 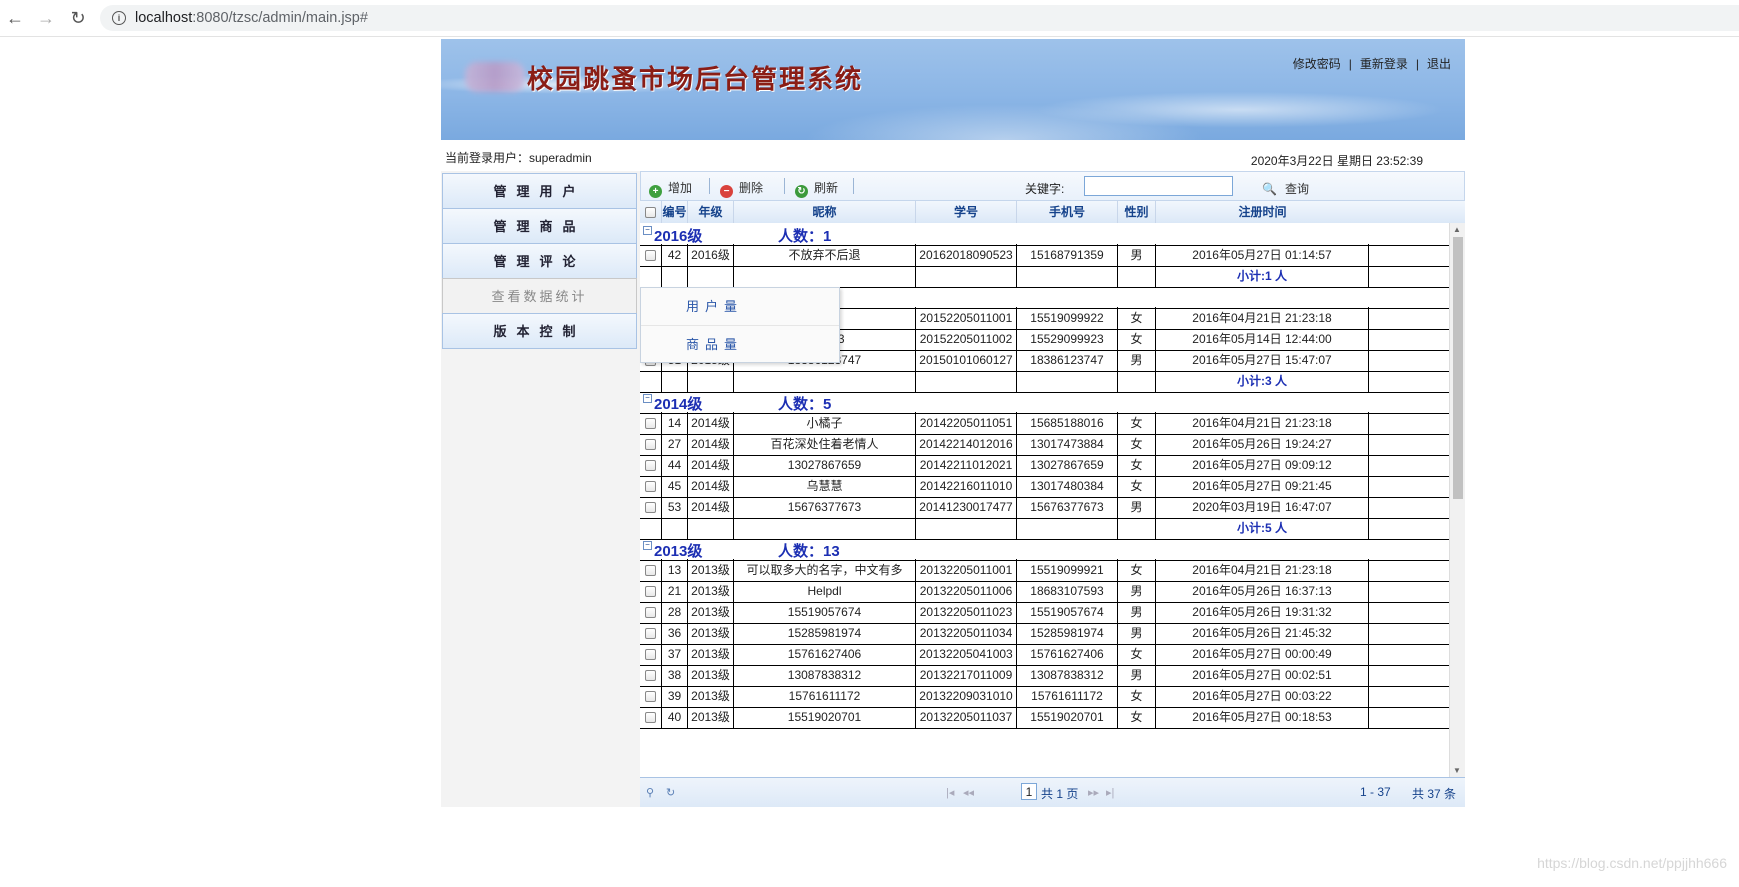 I want to click on submenu-item-user-count: 用户量, so click(x=740, y=307).